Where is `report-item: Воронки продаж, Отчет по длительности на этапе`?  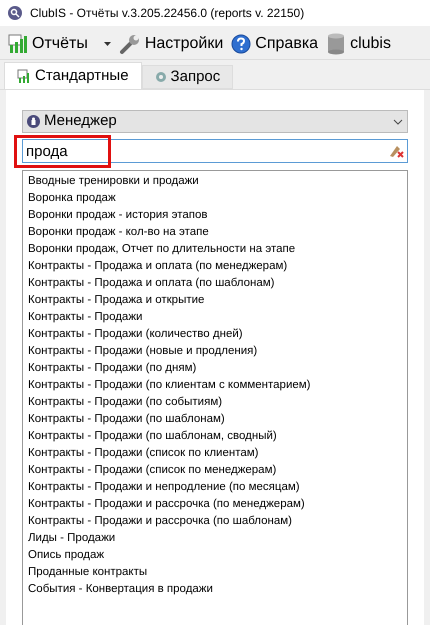 report-item: Воронки продаж, Отчет по длительности на этапе is located at coordinates (215, 249).